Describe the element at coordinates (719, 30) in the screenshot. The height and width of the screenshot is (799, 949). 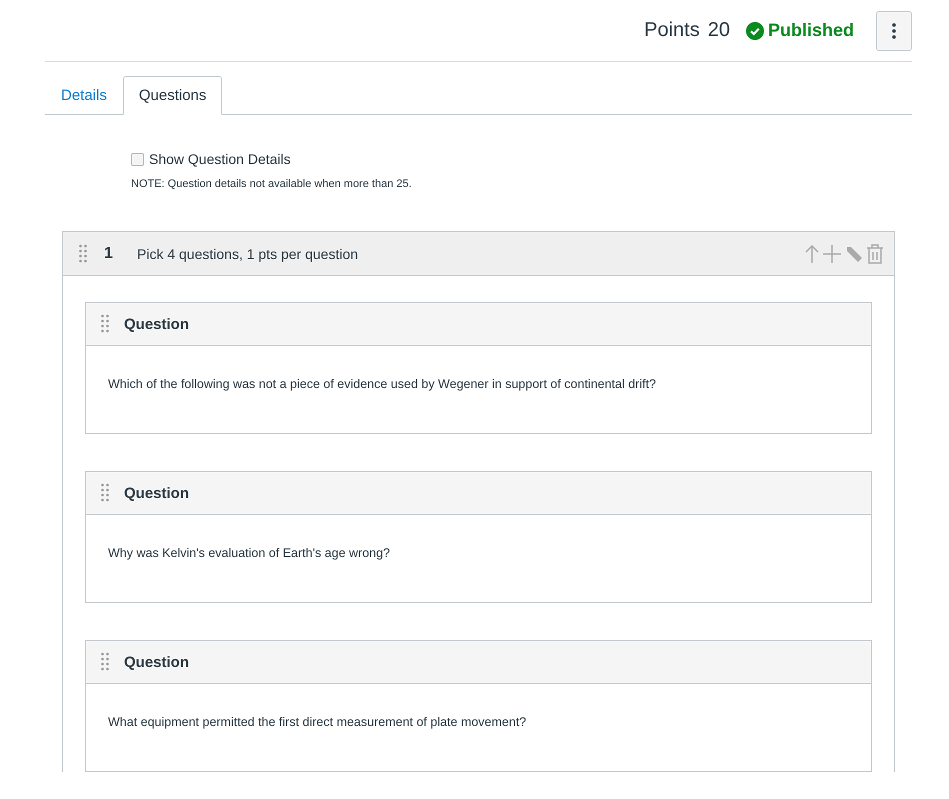
I see `points-value: 20` at that location.